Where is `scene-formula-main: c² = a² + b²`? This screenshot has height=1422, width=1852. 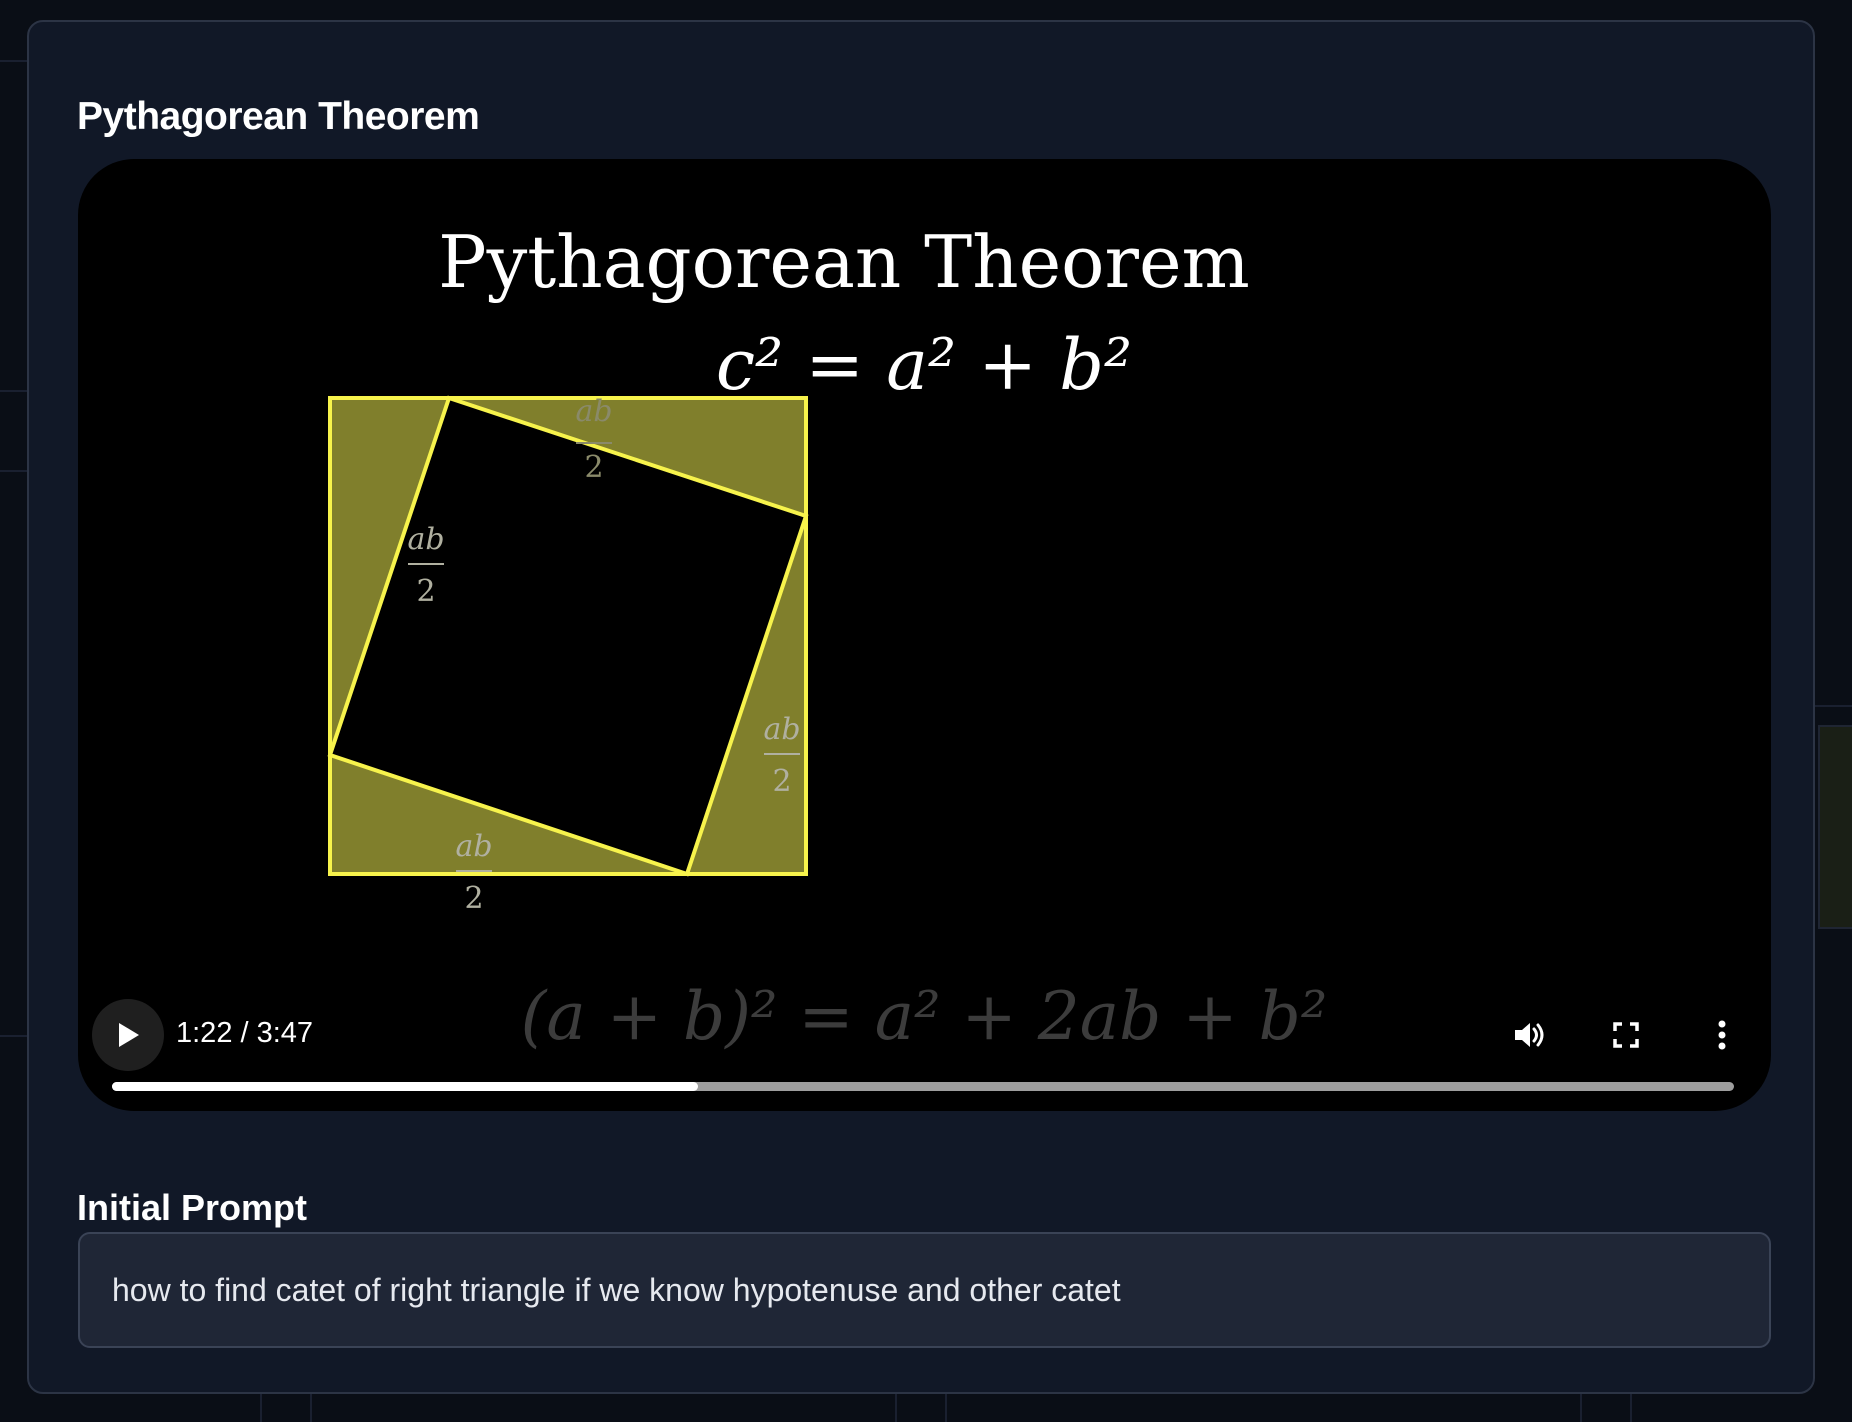
scene-formula-main: c² = a² + b² is located at coordinates (924, 365).